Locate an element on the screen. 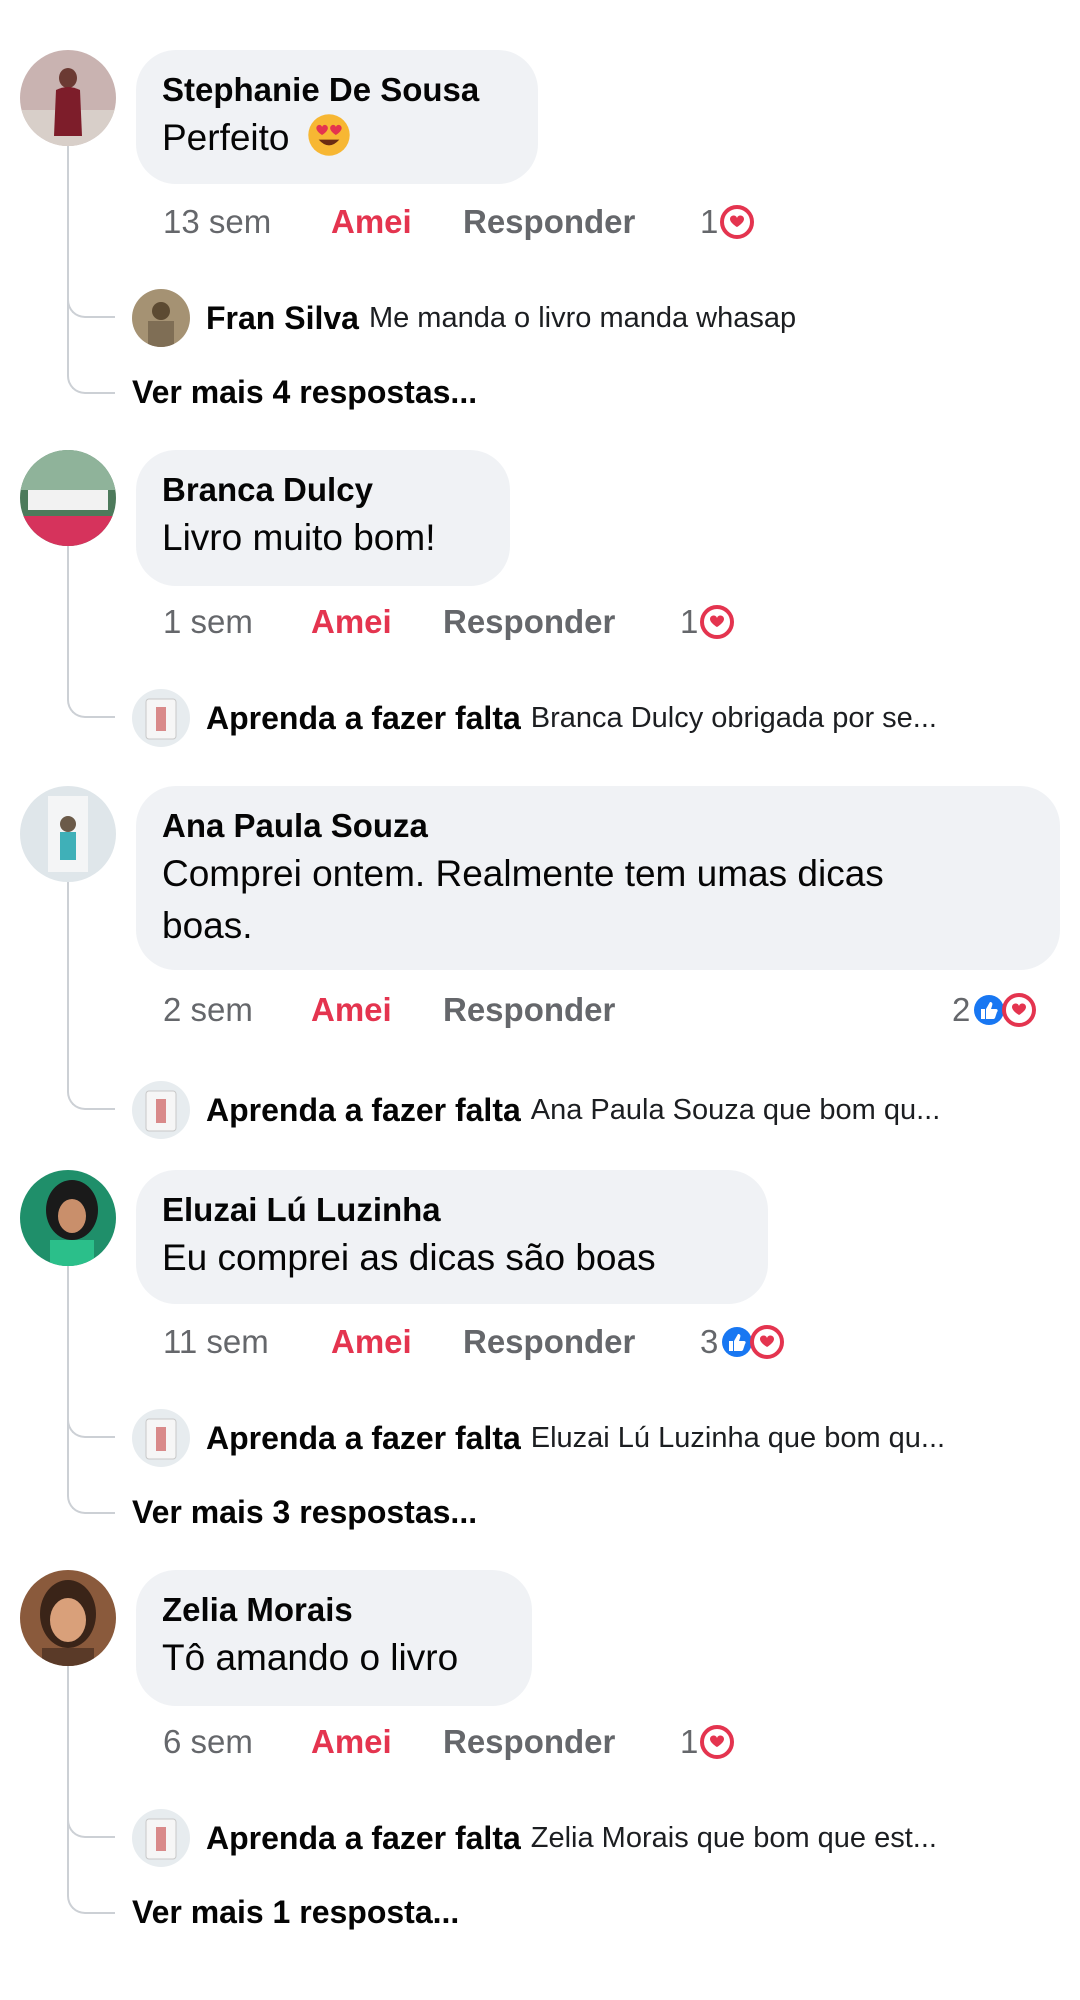 Image resolution: width=1080 pixels, height=2000 pixels. reply-author: Fran Silva is located at coordinates (282, 318).